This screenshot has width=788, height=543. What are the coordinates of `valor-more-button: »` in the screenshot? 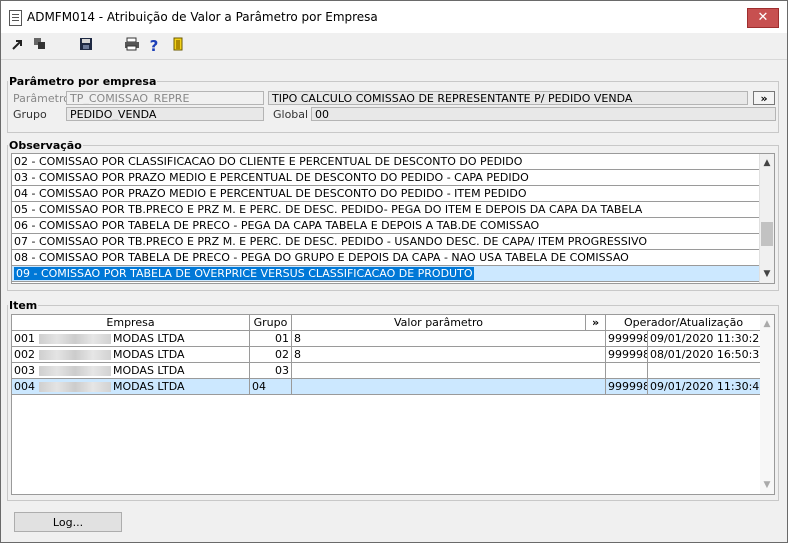 It's located at (596, 323).